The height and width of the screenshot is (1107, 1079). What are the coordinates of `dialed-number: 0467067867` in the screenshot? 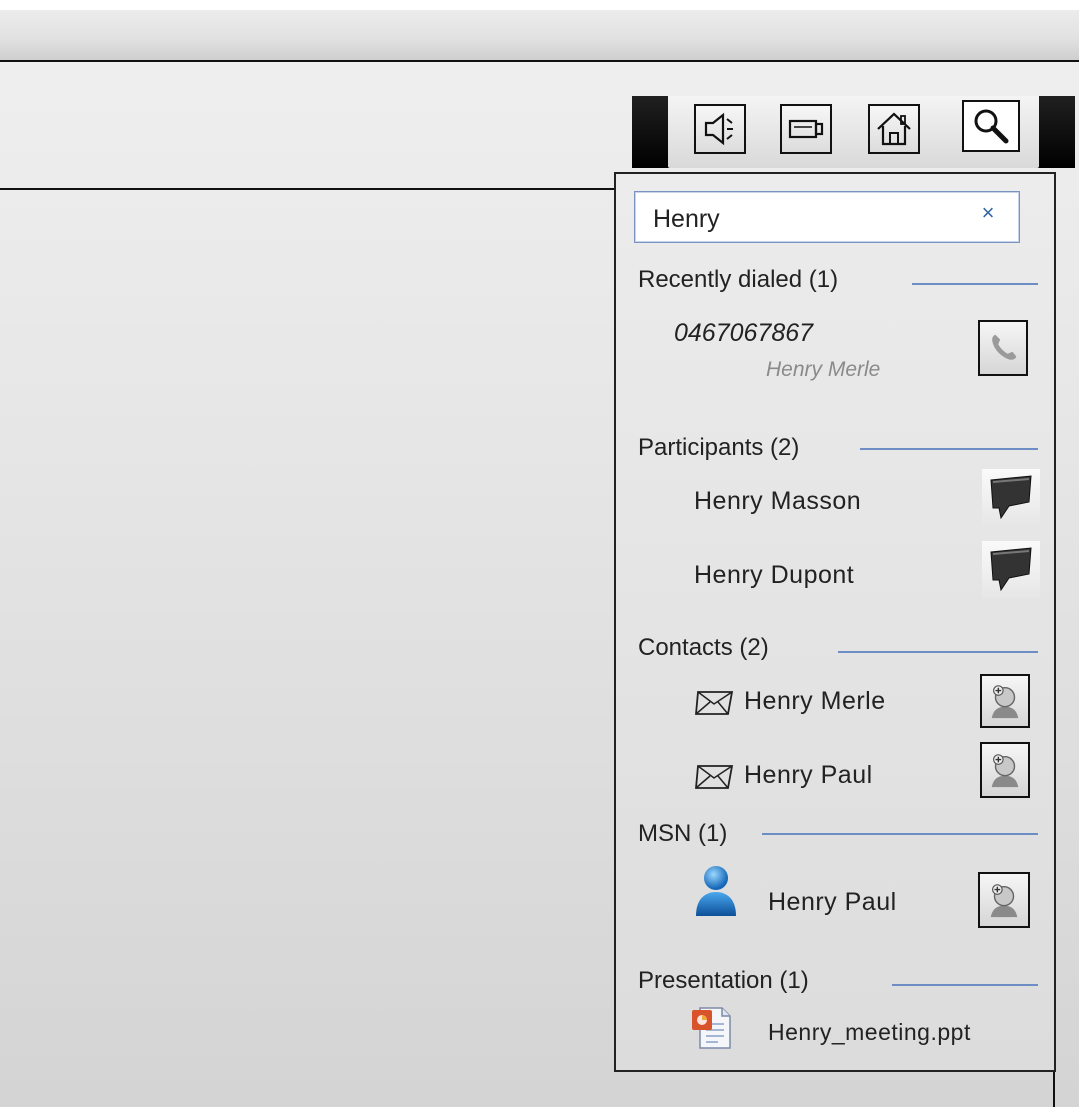 It's located at (744, 333).